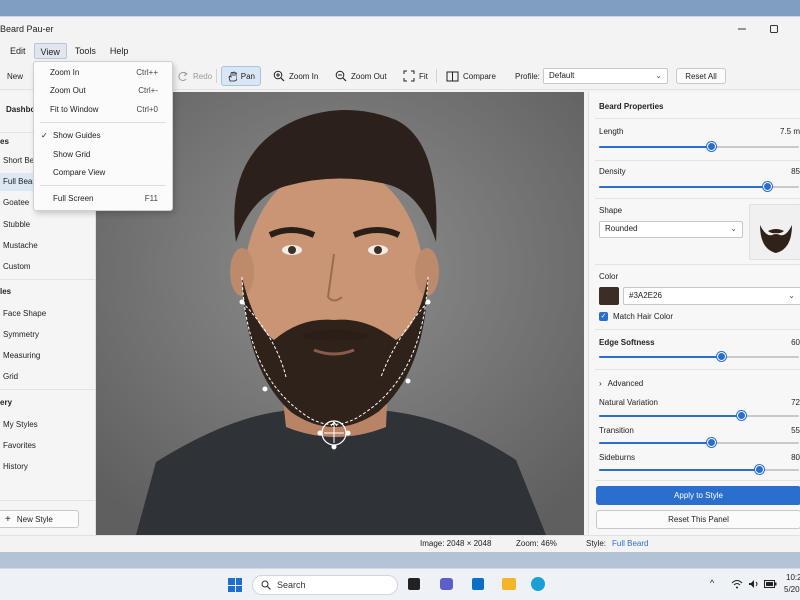 Image resolution: width=800 pixels, height=600 pixels. What do you see at coordinates (625, 383) in the screenshot?
I see `advanced-label: Advanced` at bounding box center [625, 383].